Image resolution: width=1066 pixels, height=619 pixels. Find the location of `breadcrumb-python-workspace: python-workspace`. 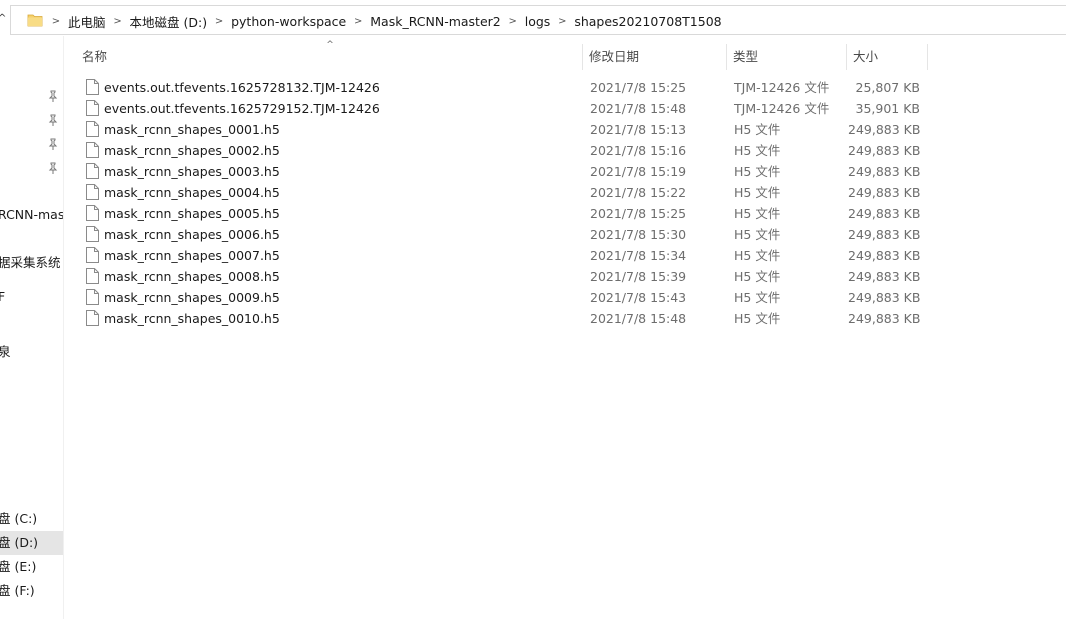

breadcrumb-python-workspace: python-workspace is located at coordinates (288, 21).